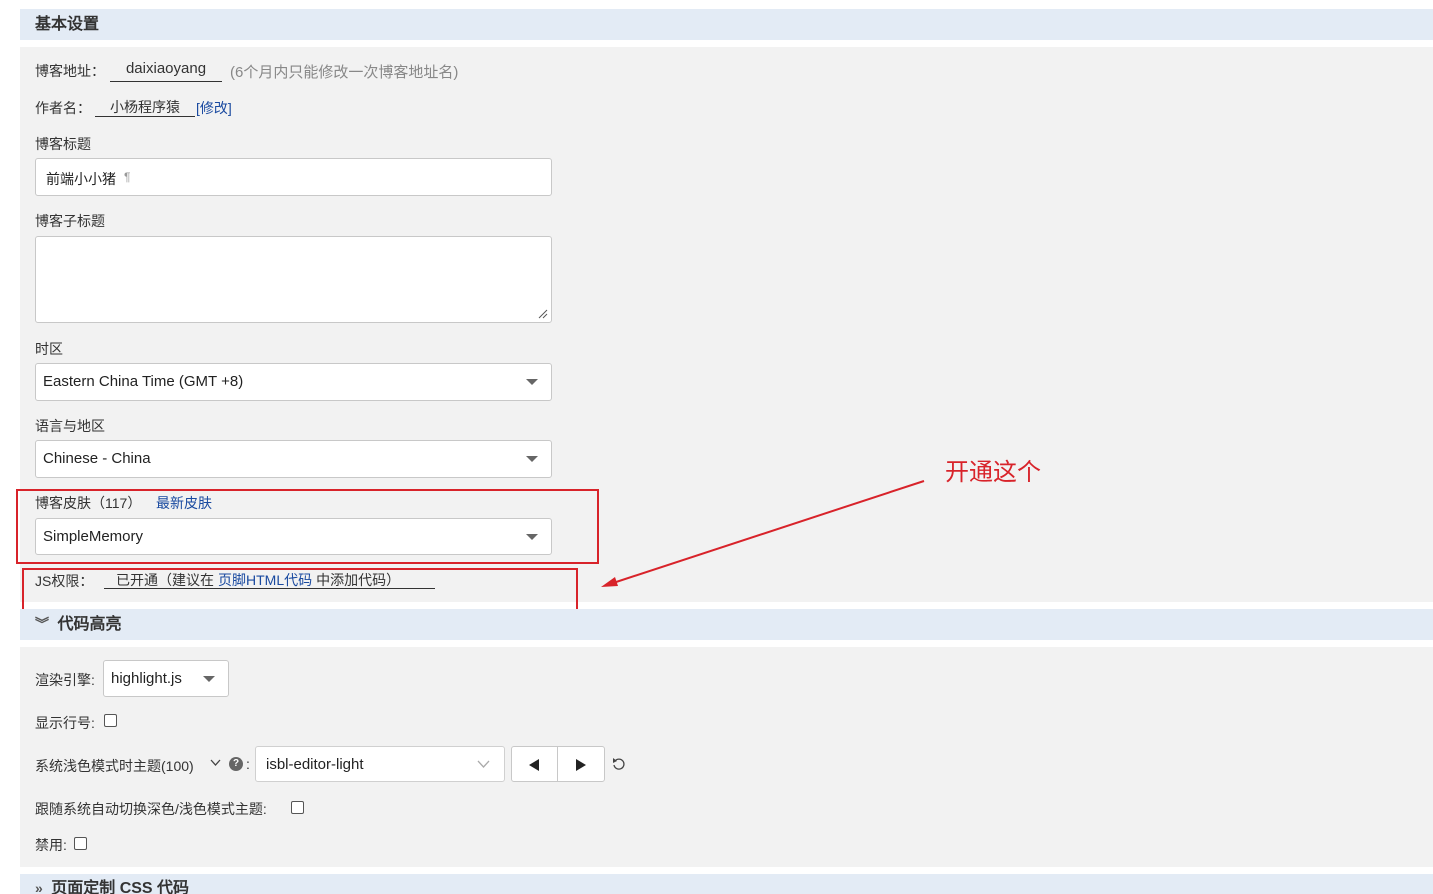 The image size is (1433, 894). I want to click on disable-label: 禁用:, so click(51, 845).